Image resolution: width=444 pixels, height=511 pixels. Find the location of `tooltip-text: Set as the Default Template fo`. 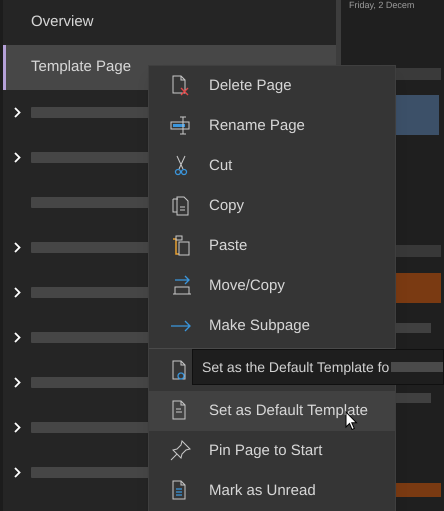

tooltip-text: Set as the Default Template fo is located at coordinates (296, 367).